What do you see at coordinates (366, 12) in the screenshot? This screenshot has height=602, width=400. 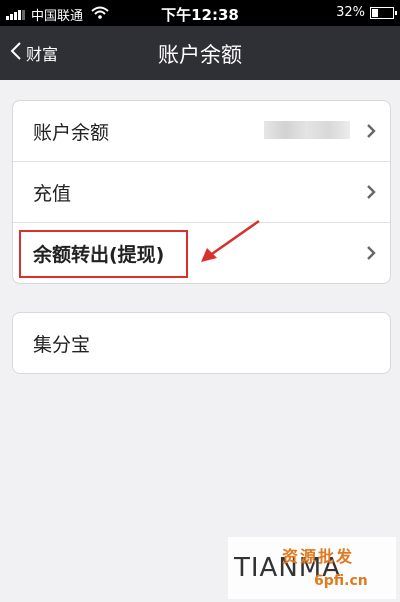 I see `status-right: 32%` at bounding box center [366, 12].